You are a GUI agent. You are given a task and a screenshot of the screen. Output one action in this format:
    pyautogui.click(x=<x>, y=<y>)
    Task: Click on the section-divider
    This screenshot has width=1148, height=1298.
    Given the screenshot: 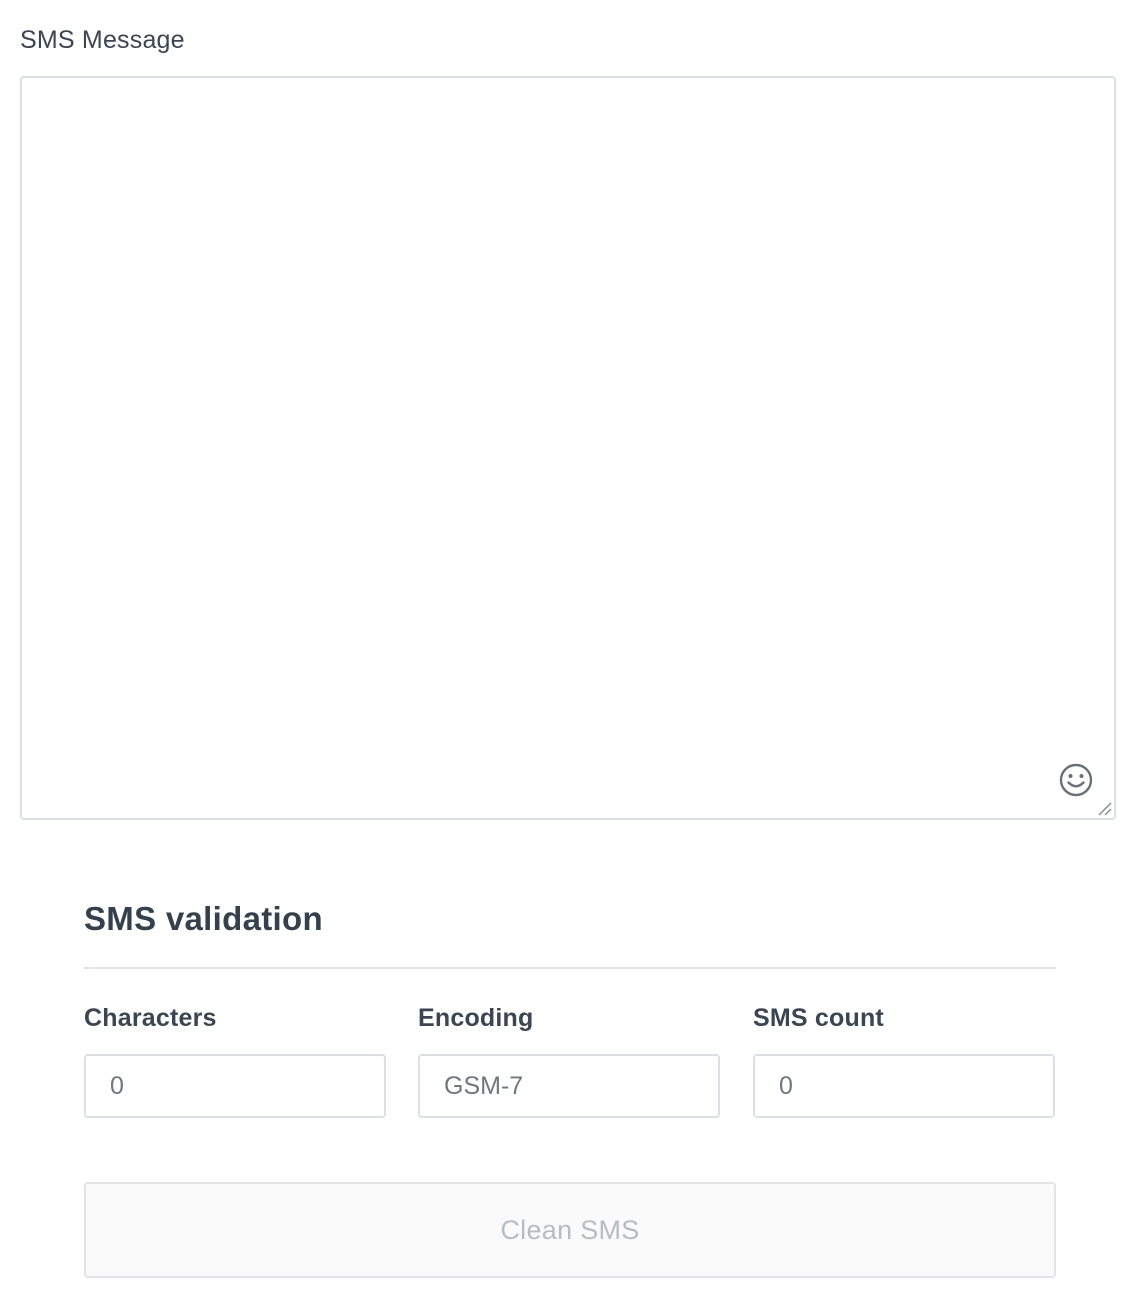 What is the action you would take?
    pyautogui.click(x=570, y=968)
    